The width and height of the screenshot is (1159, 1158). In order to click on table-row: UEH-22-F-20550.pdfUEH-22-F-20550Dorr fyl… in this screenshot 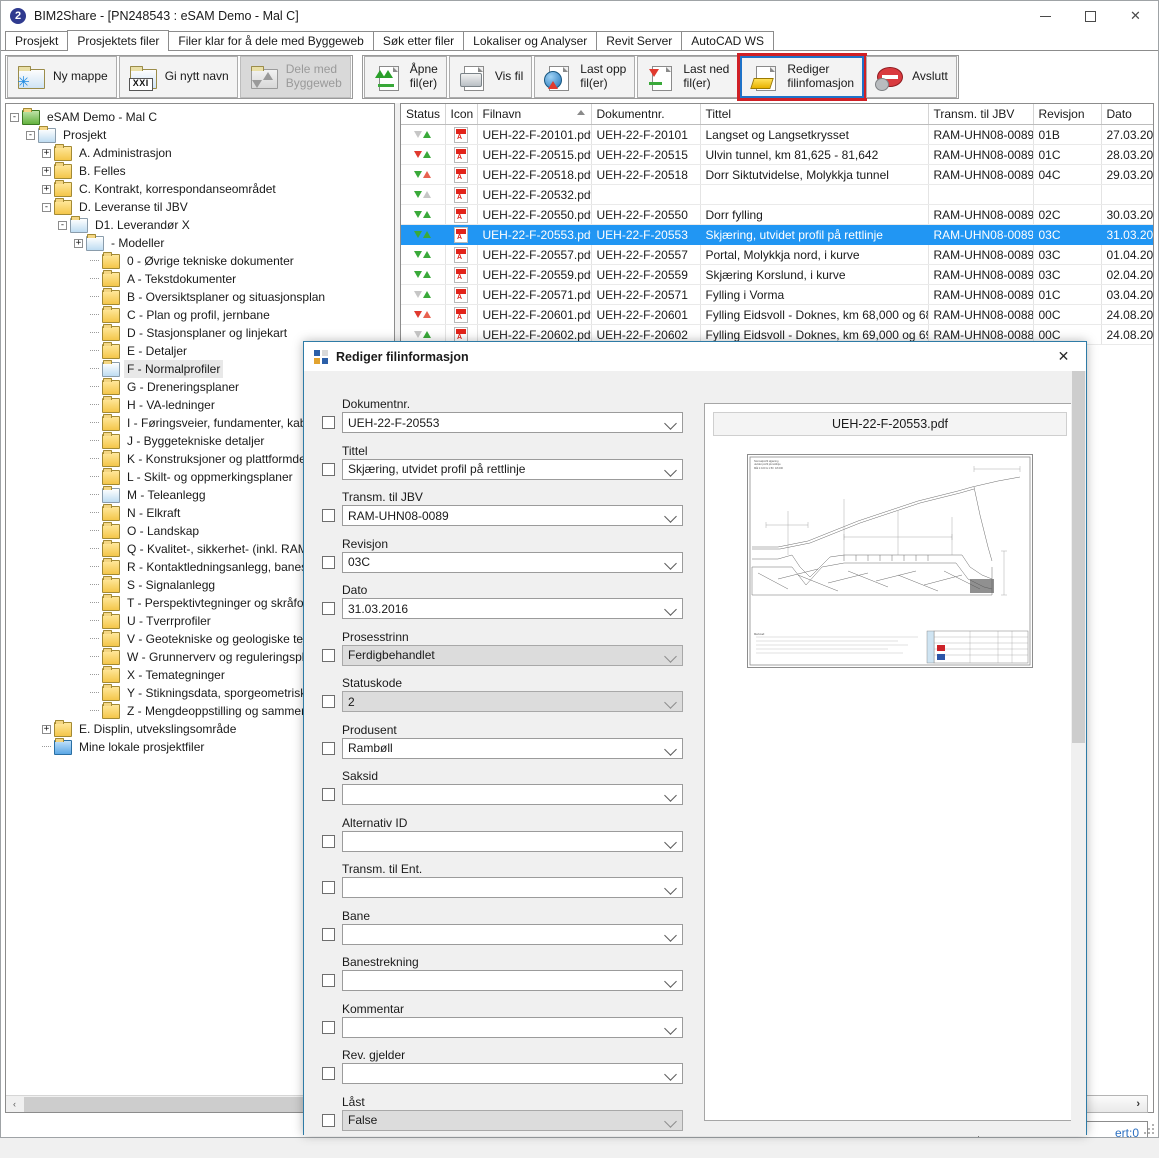, I will do `click(777, 214)`.